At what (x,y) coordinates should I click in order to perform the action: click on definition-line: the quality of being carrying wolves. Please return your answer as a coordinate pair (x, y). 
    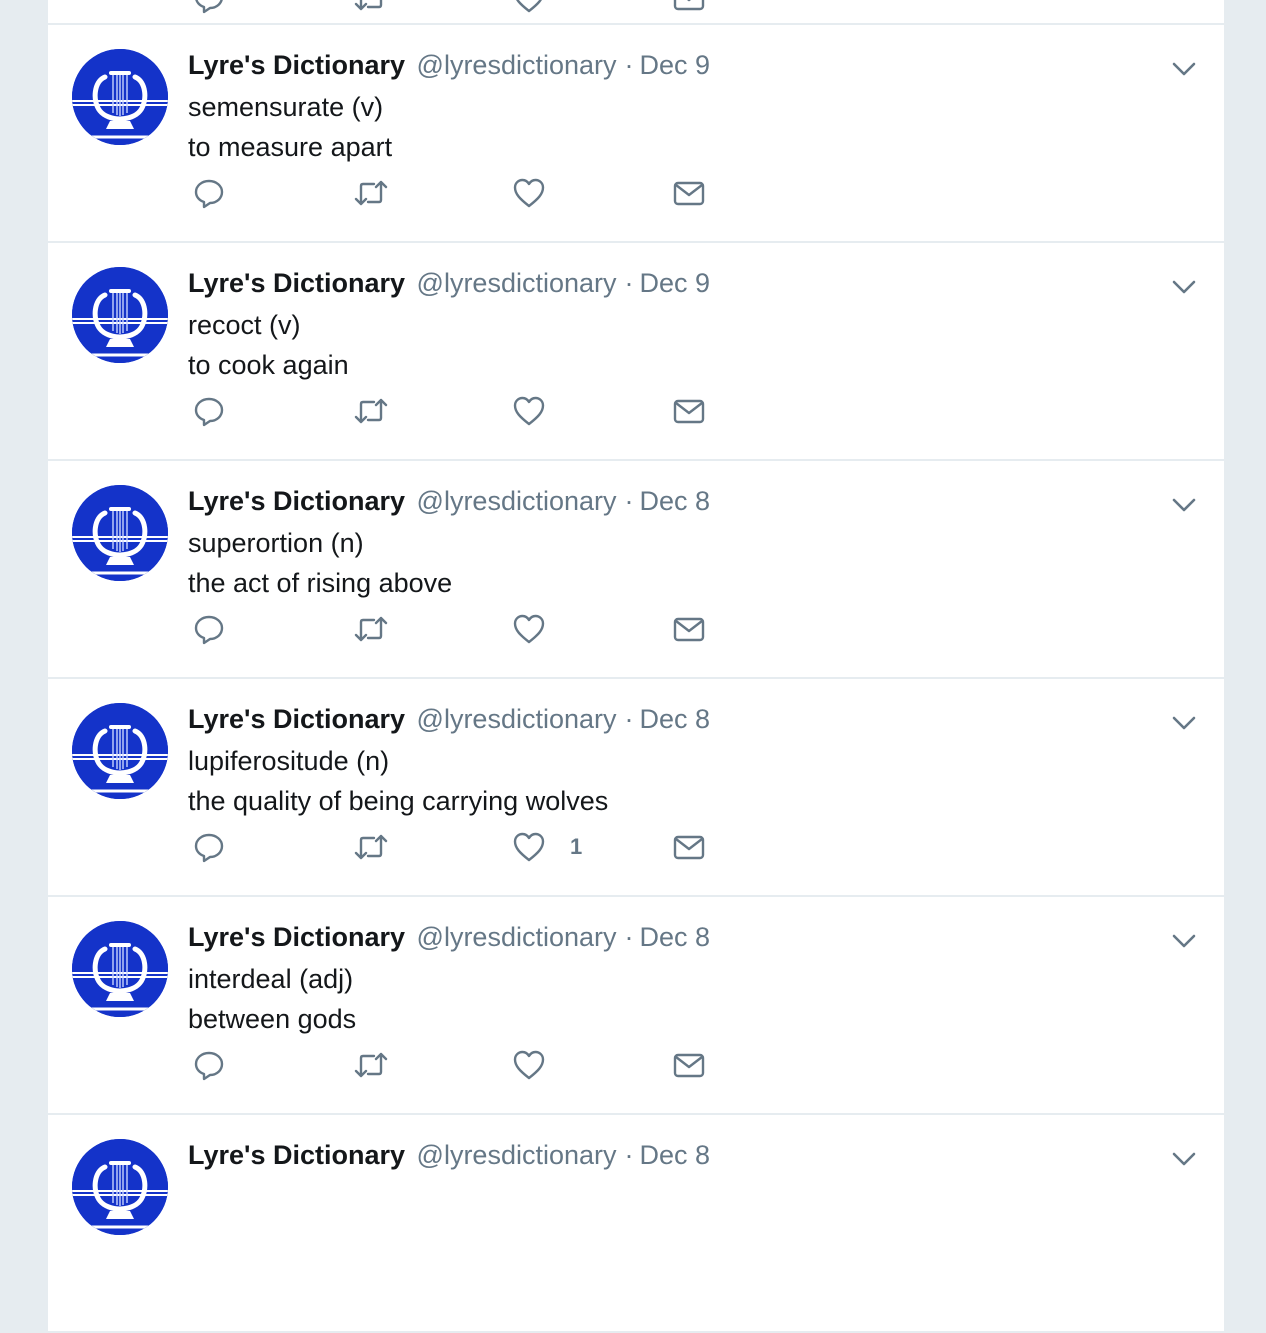
    Looking at the image, I should click on (398, 801).